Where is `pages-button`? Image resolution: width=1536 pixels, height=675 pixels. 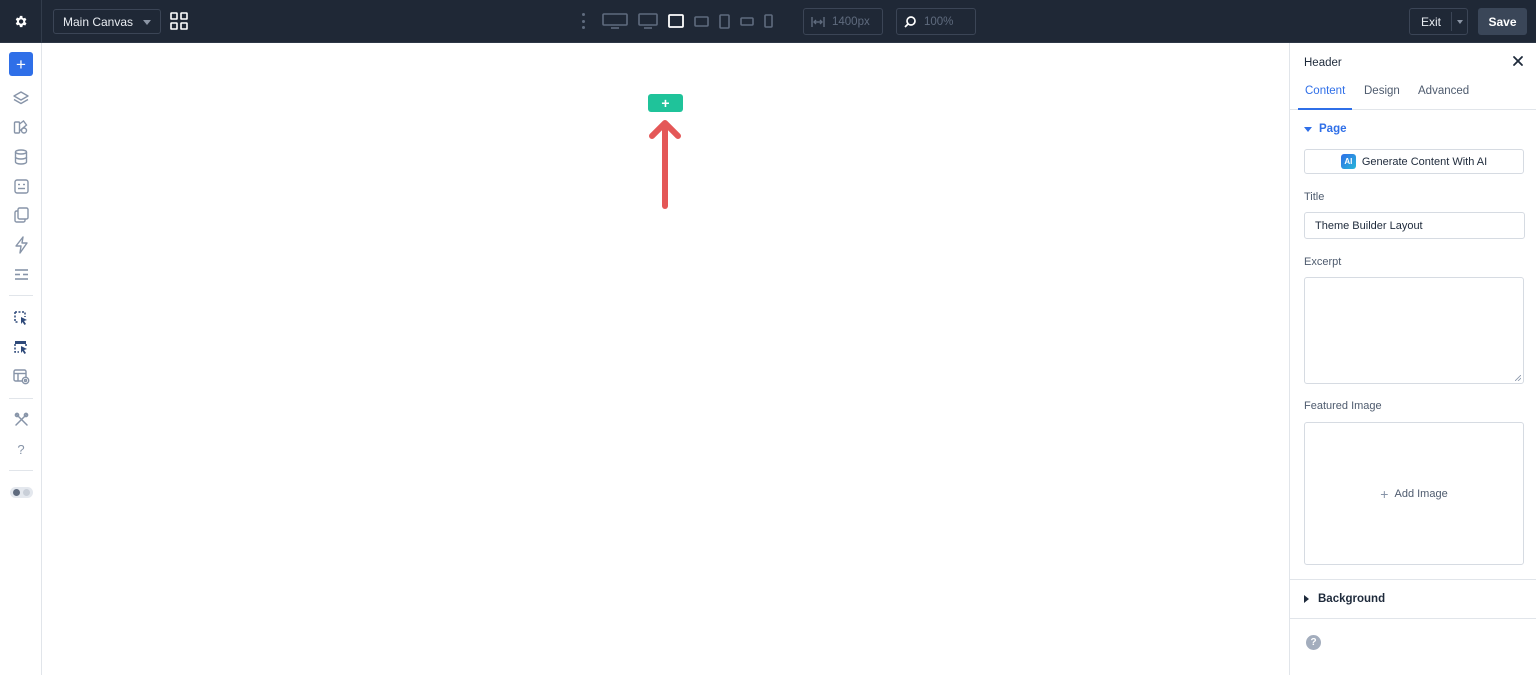
pages-button is located at coordinates (21, 215).